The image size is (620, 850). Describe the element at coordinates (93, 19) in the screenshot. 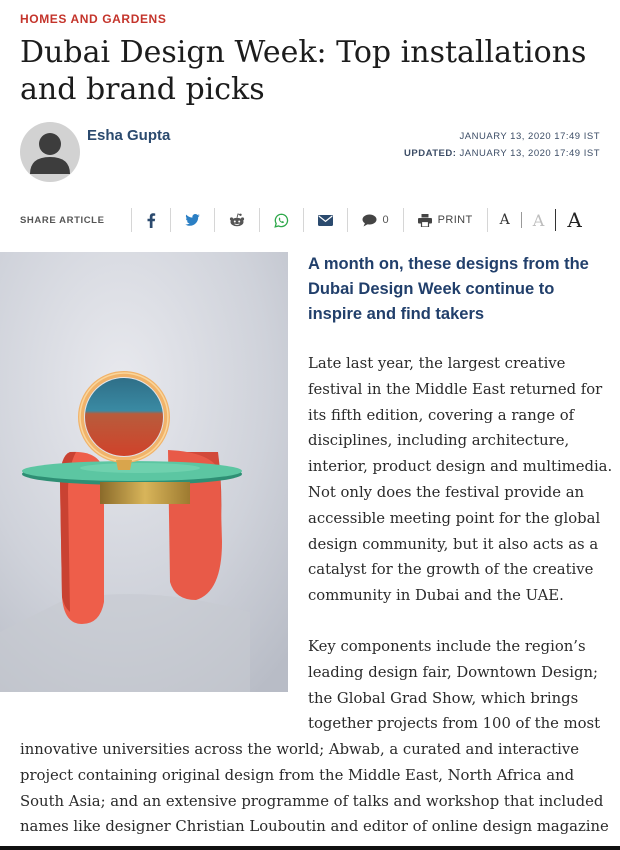

I see `section-kicker: HOMES AND GARDENS` at that location.